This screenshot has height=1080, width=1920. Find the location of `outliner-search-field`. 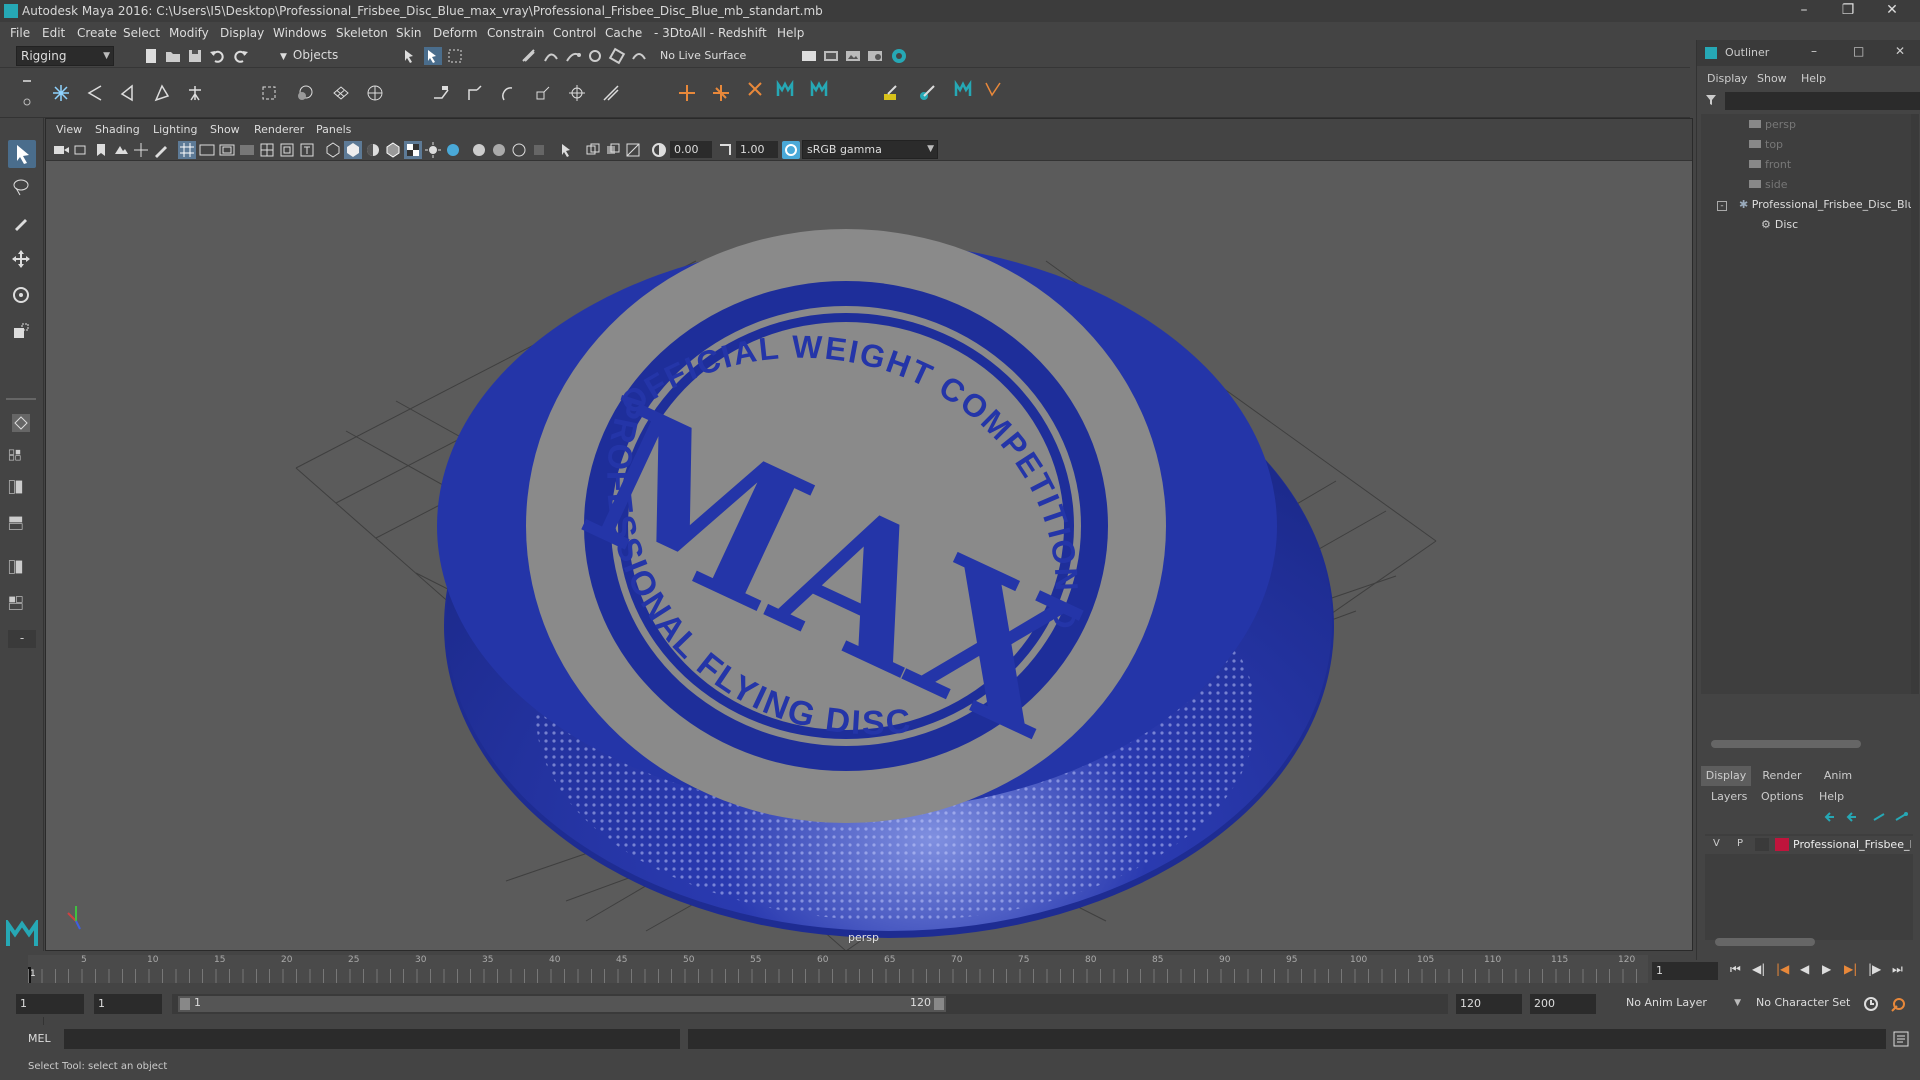

outliner-search-field is located at coordinates (1822, 101).